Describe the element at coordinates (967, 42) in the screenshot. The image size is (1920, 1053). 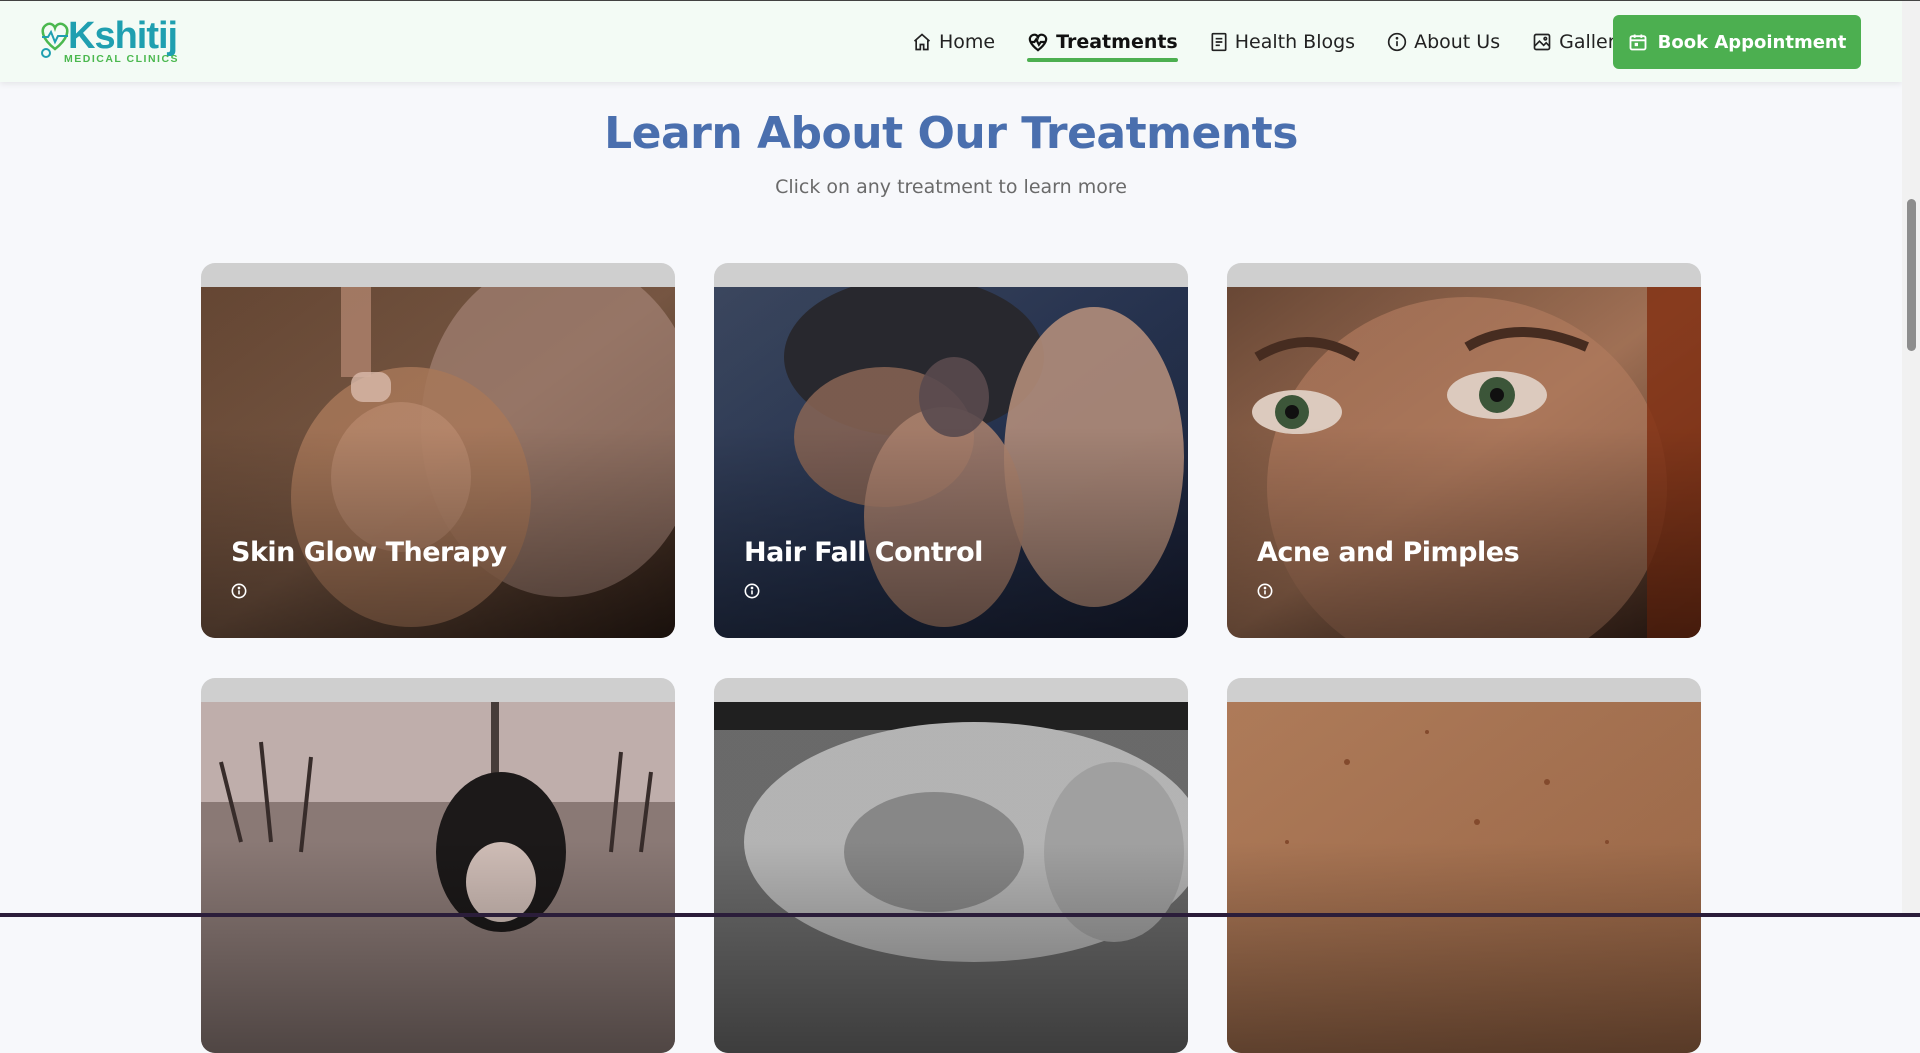
I see `nav-home-label: Home` at that location.